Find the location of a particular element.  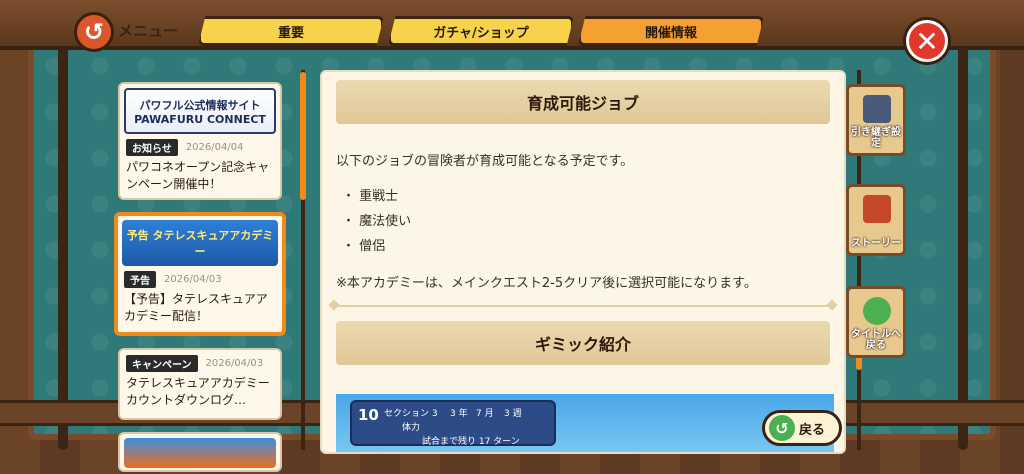

tab-important: 重要 is located at coordinates (291, 31).